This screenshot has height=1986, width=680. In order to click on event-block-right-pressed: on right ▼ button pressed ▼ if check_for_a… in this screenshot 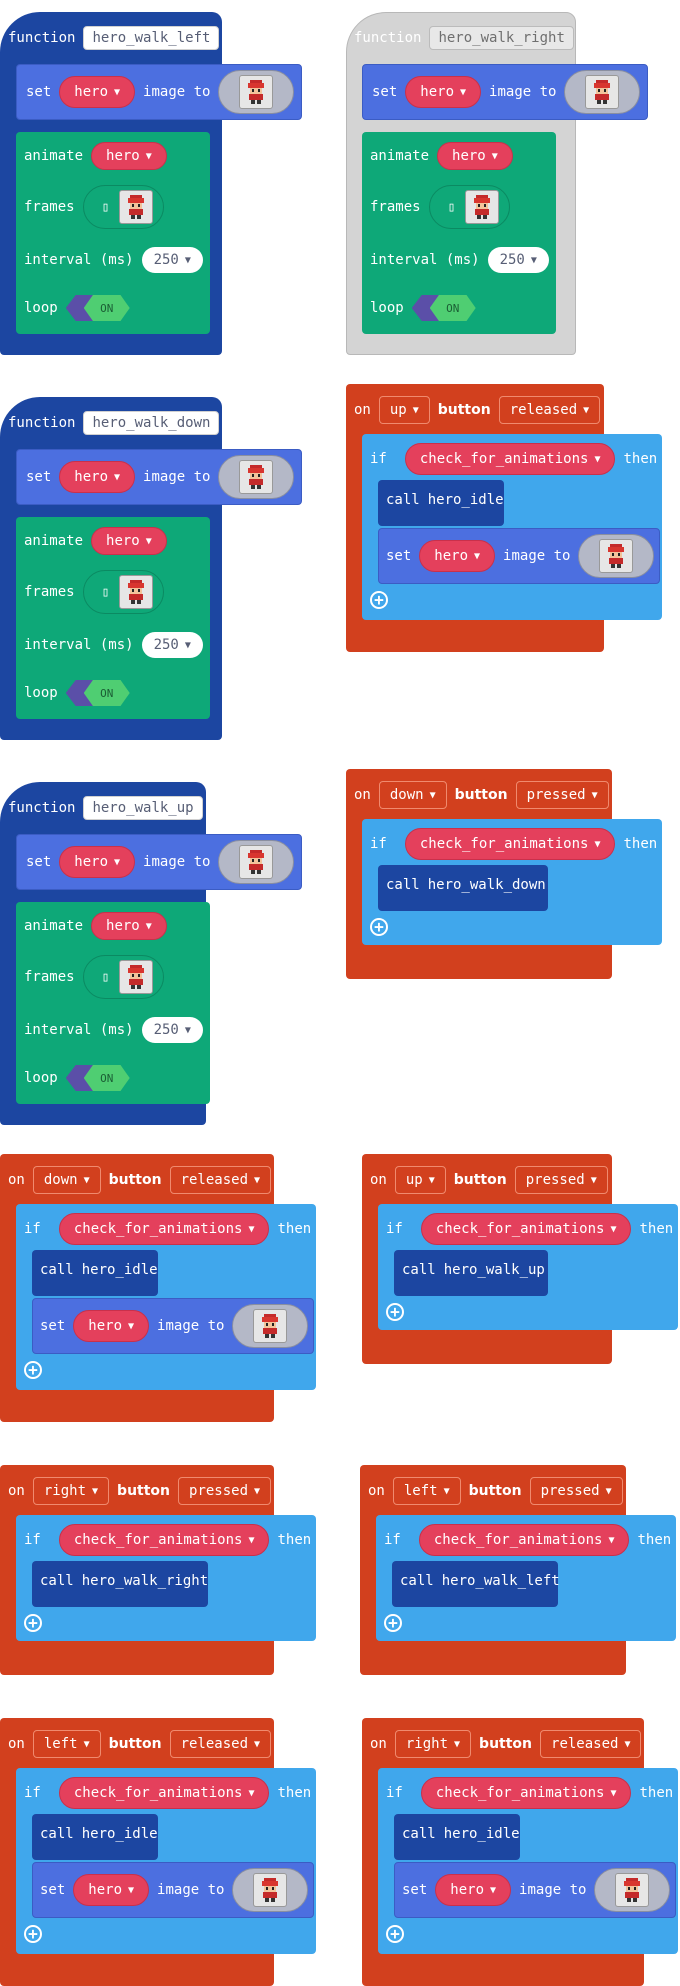, I will do `click(158, 1570)`.